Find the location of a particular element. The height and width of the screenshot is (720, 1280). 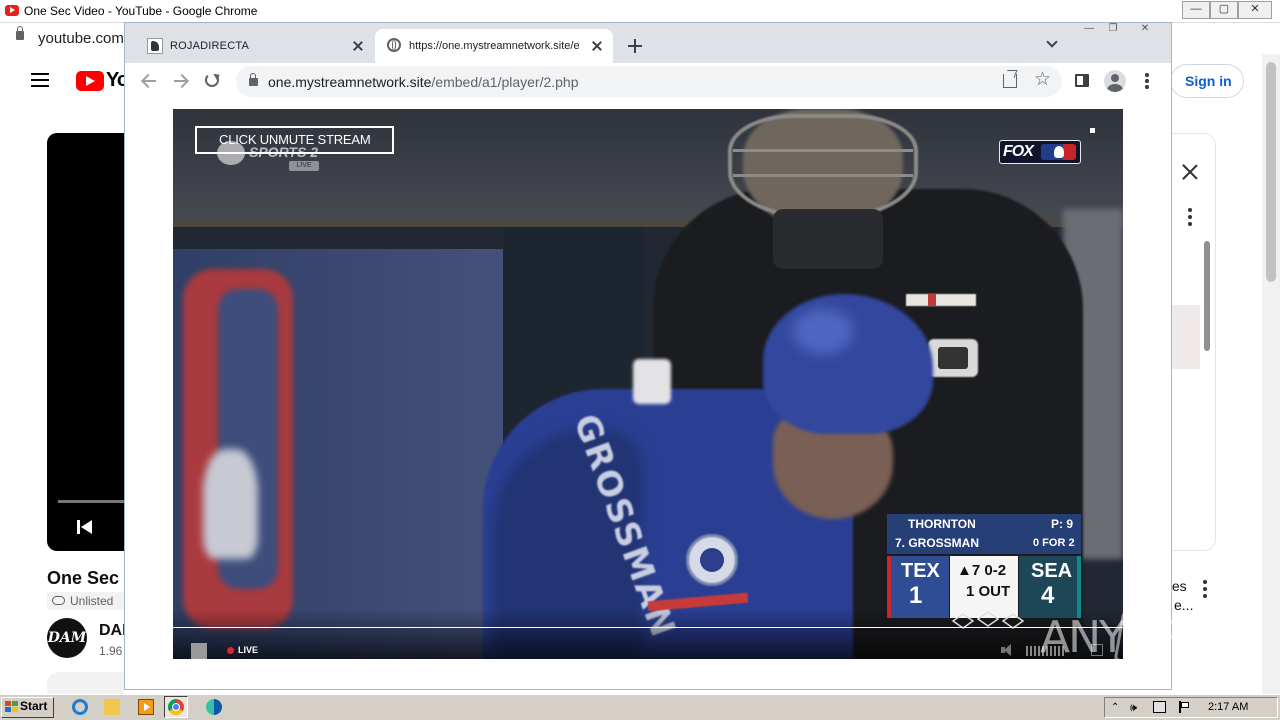

scorebug-bases-icon is located at coordinates (988, 620).